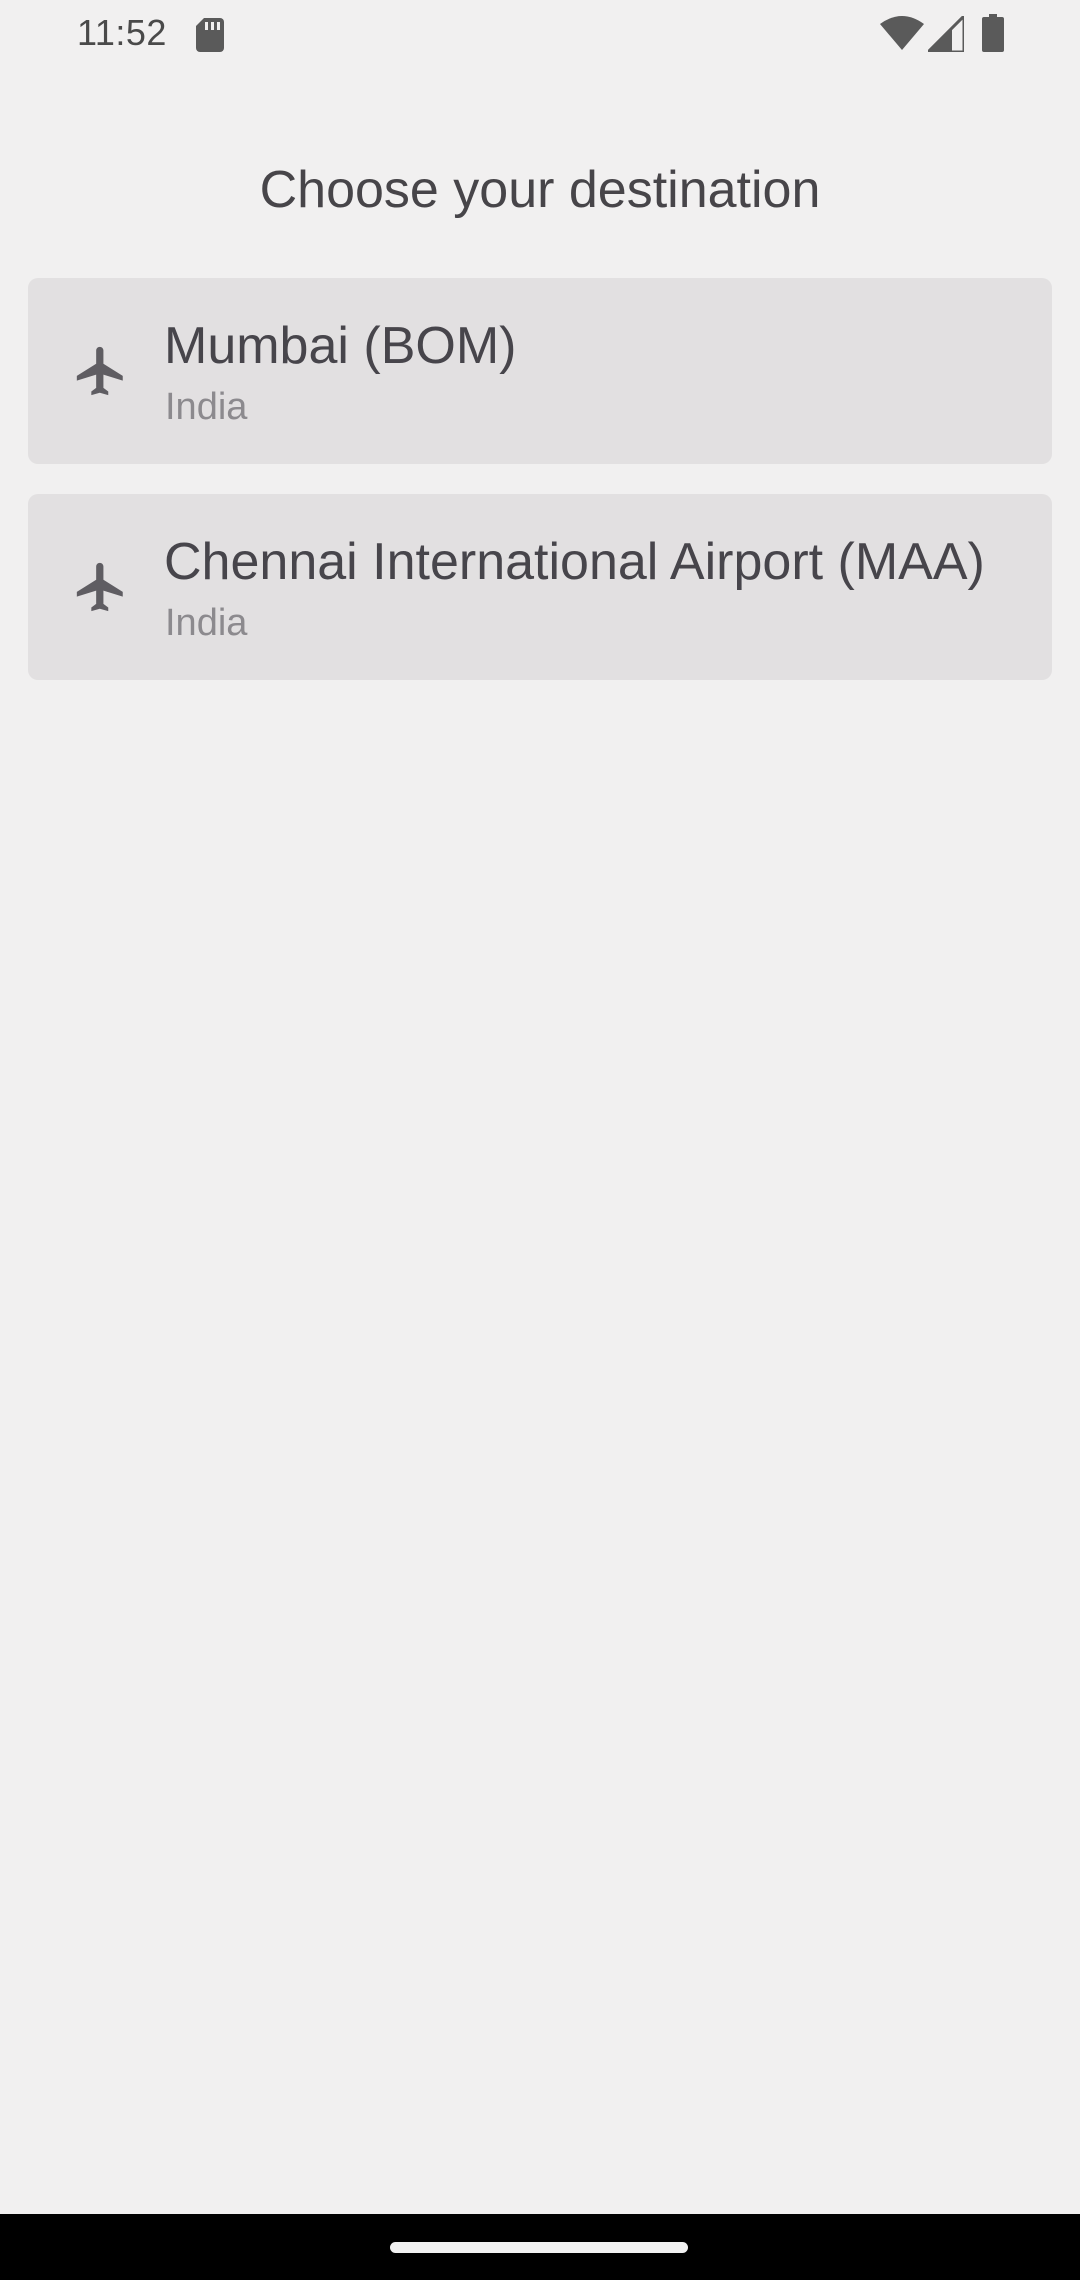  What do you see at coordinates (540, 371) in the screenshot?
I see `destination-card-mumbai: Mumbai (BOM) India` at bounding box center [540, 371].